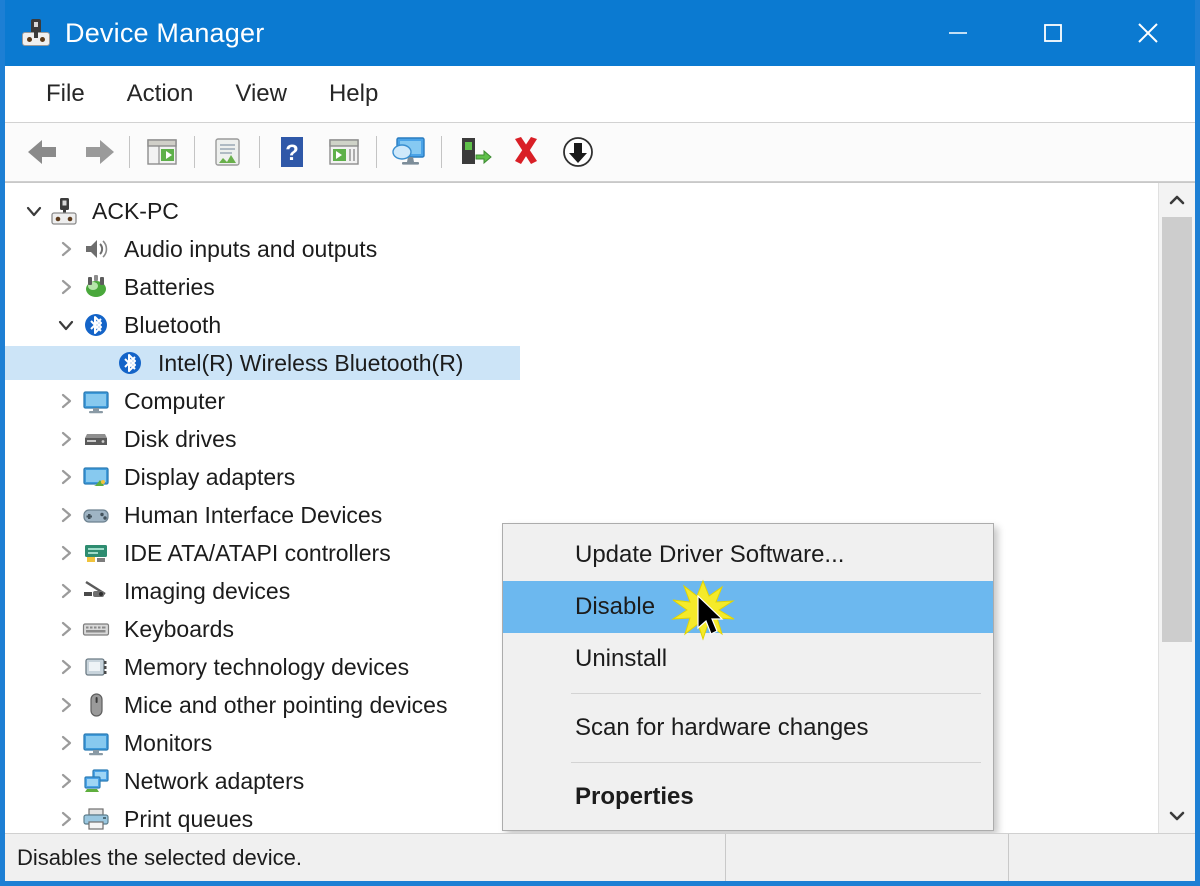 Image resolution: width=1200 pixels, height=886 pixels. What do you see at coordinates (477, 151) in the screenshot?
I see `update-driver-icon` at bounding box center [477, 151].